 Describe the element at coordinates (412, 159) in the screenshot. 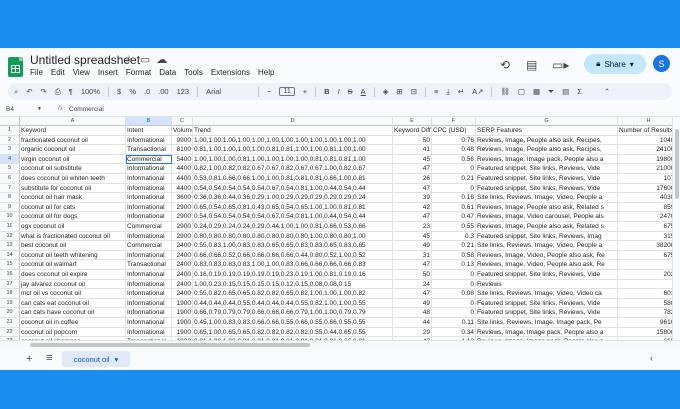

I see `table-cell: 45` at that location.